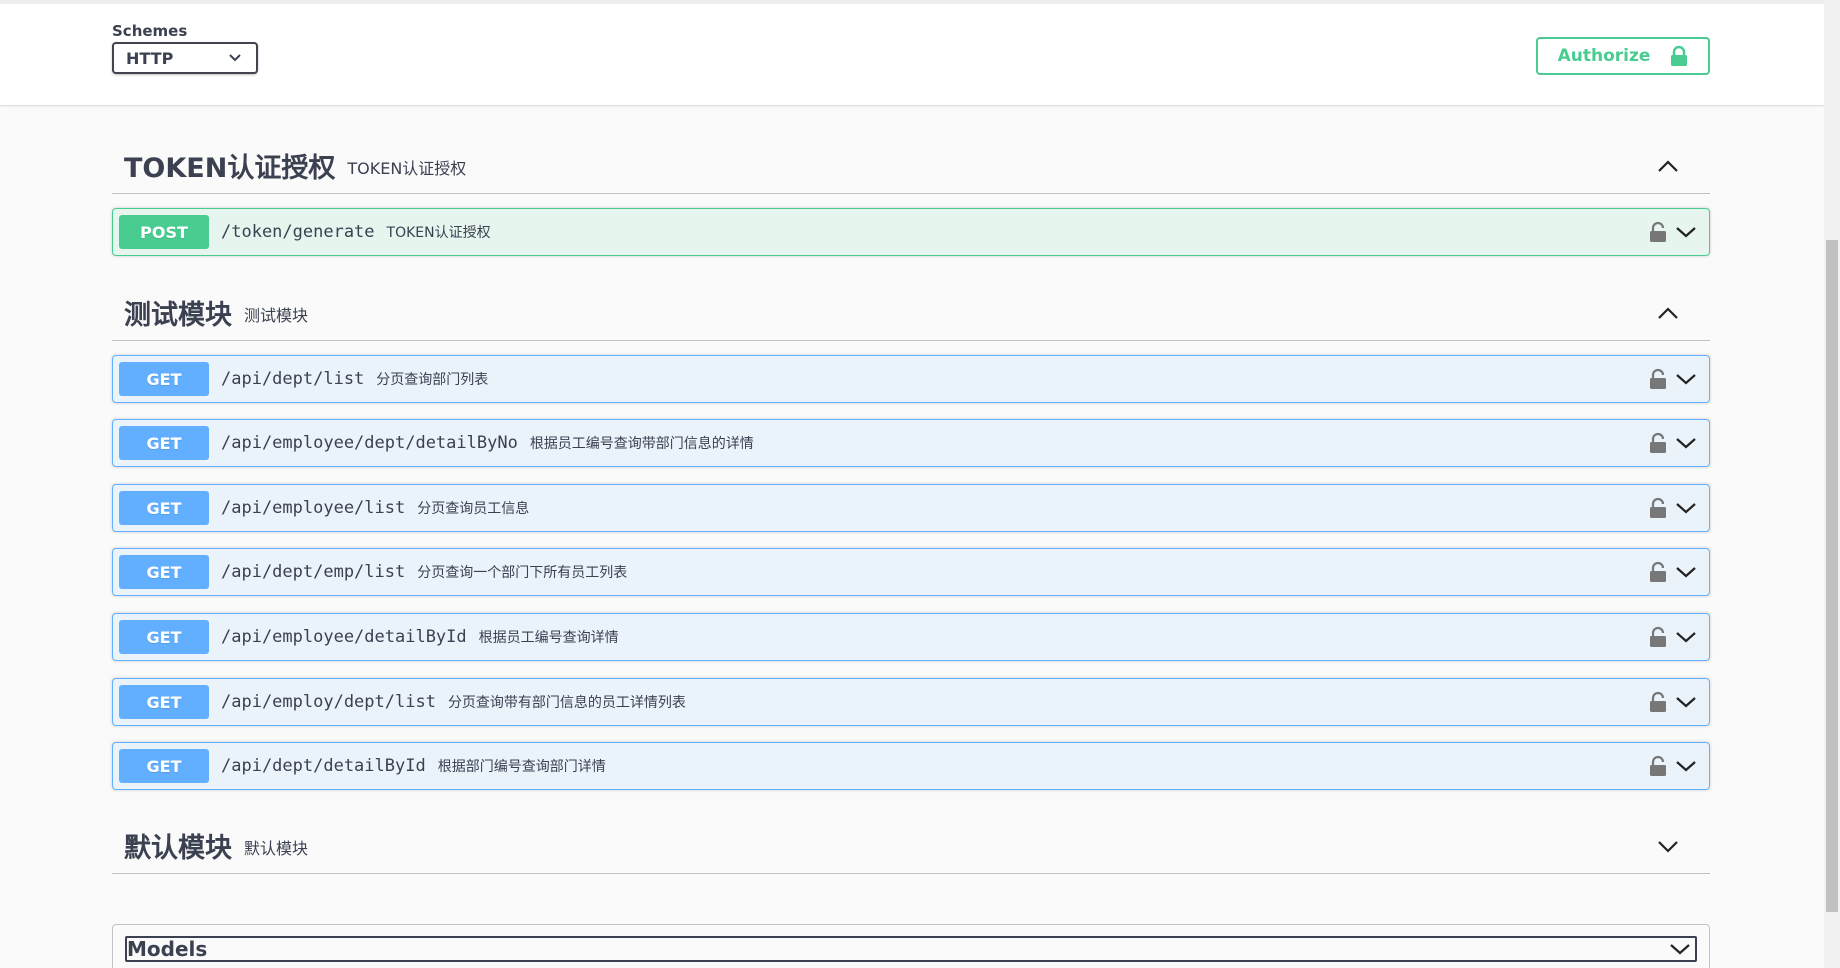 This screenshot has width=1840, height=968. What do you see at coordinates (344, 637) in the screenshot?
I see `operation-path: /api/employee/detailById` at bounding box center [344, 637].